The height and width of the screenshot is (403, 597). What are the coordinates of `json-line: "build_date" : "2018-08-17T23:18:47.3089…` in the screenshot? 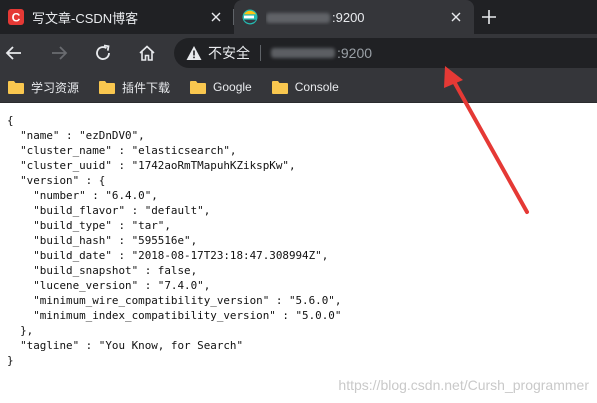 It's located at (168, 255).